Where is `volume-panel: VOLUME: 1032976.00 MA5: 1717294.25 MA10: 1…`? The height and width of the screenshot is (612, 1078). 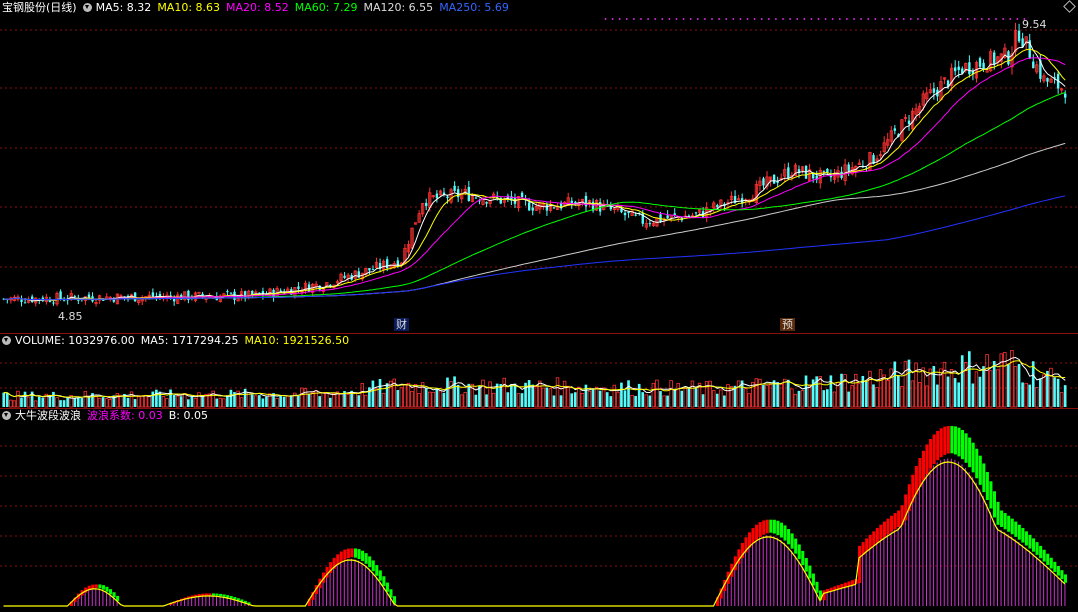 volume-panel: VOLUME: 1032976.00 MA5: 1717294.25 MA10: 1… is located at coordinates (539, 370).